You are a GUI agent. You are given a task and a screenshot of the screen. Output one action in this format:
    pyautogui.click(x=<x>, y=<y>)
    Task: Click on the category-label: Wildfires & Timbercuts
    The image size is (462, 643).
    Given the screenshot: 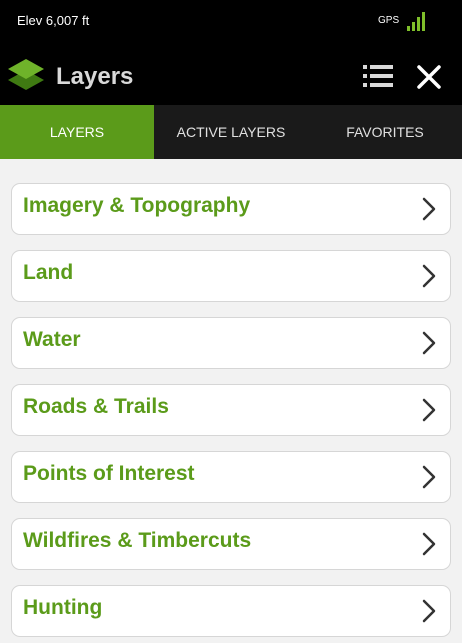 What is the action you would take?
    pyautogui.click(x=137, y=540)
    